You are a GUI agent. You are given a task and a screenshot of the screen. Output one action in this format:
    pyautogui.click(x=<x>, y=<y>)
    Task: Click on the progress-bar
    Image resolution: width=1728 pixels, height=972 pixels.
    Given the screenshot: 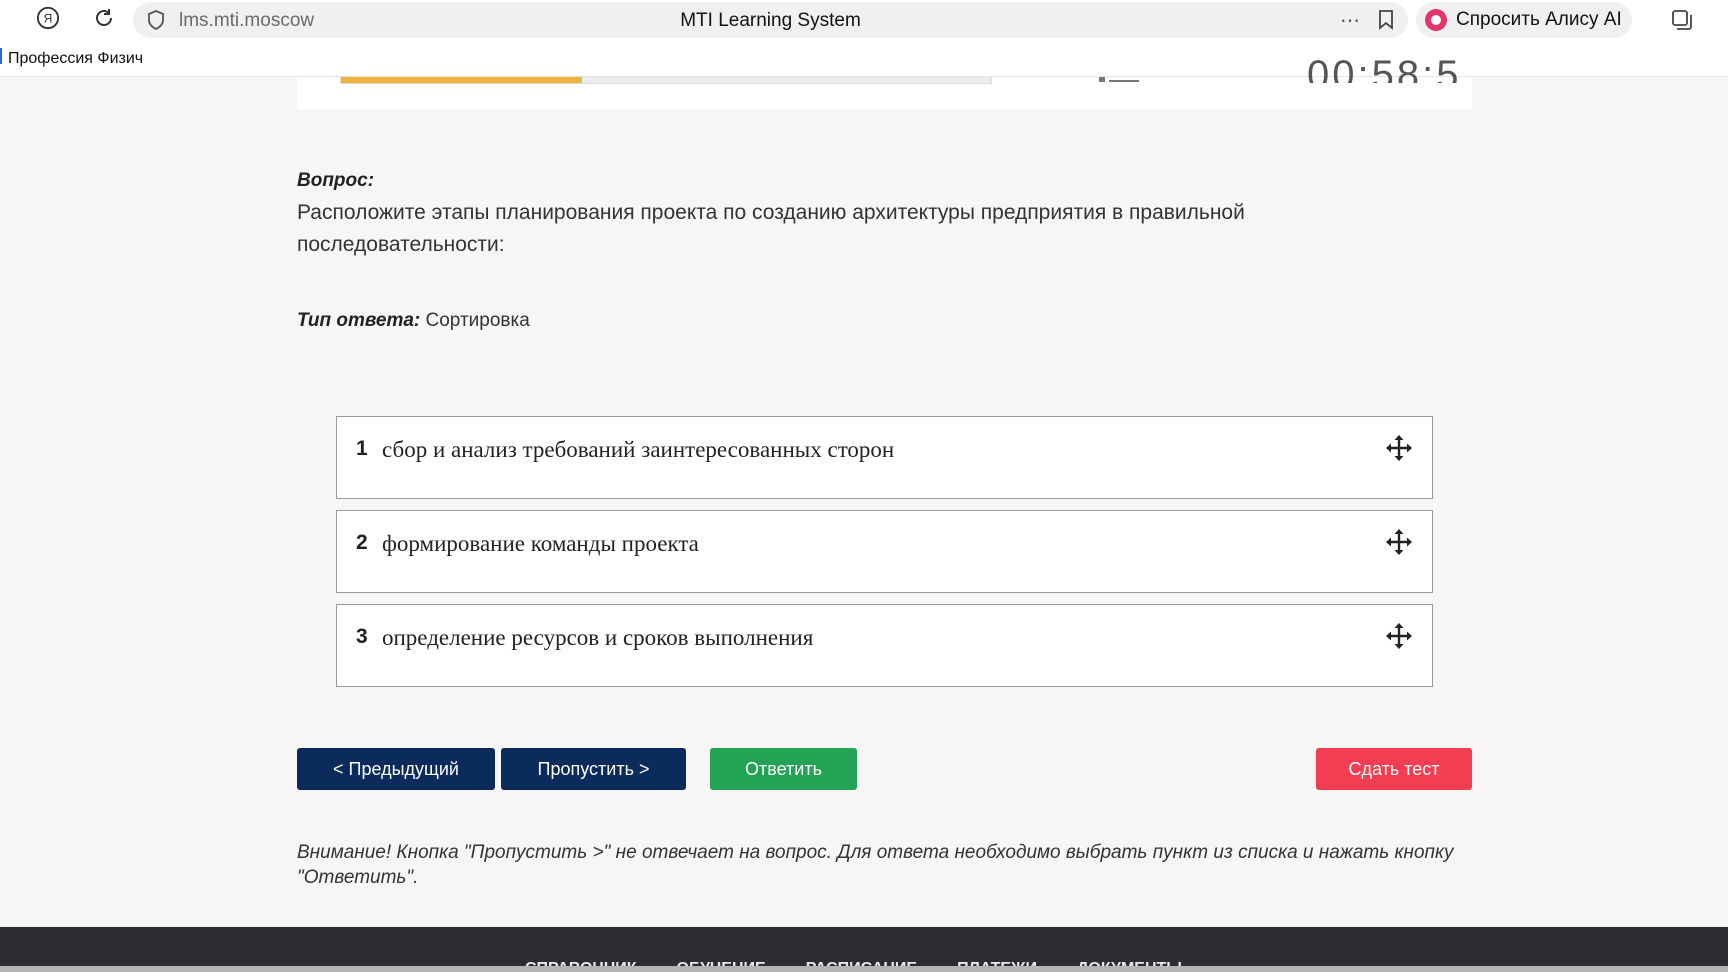 What is the action you would take?
    pyautogui.click(x=666, y=80)
    